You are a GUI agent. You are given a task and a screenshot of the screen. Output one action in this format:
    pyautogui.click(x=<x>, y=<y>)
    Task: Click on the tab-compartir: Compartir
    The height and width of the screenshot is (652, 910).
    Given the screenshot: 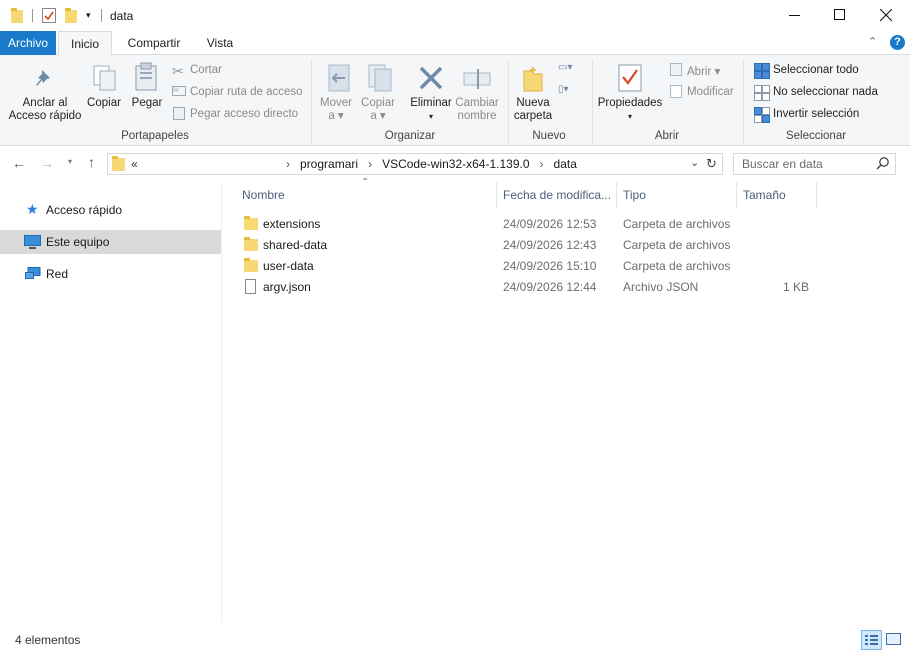 What is the action you would take?
    pyautogui.click(x=154, y=43)
    